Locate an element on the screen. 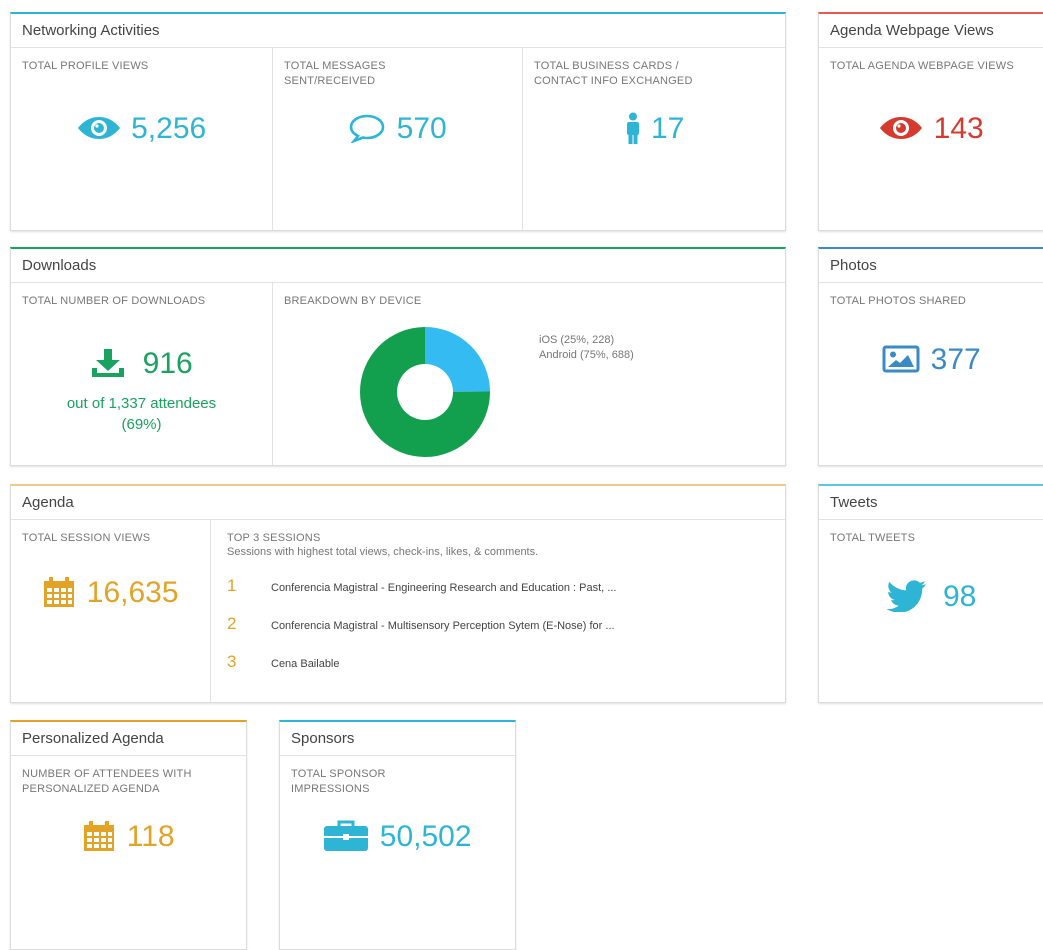 The image size is (1043, 950). download-icon is located at coordinates (113, 363).